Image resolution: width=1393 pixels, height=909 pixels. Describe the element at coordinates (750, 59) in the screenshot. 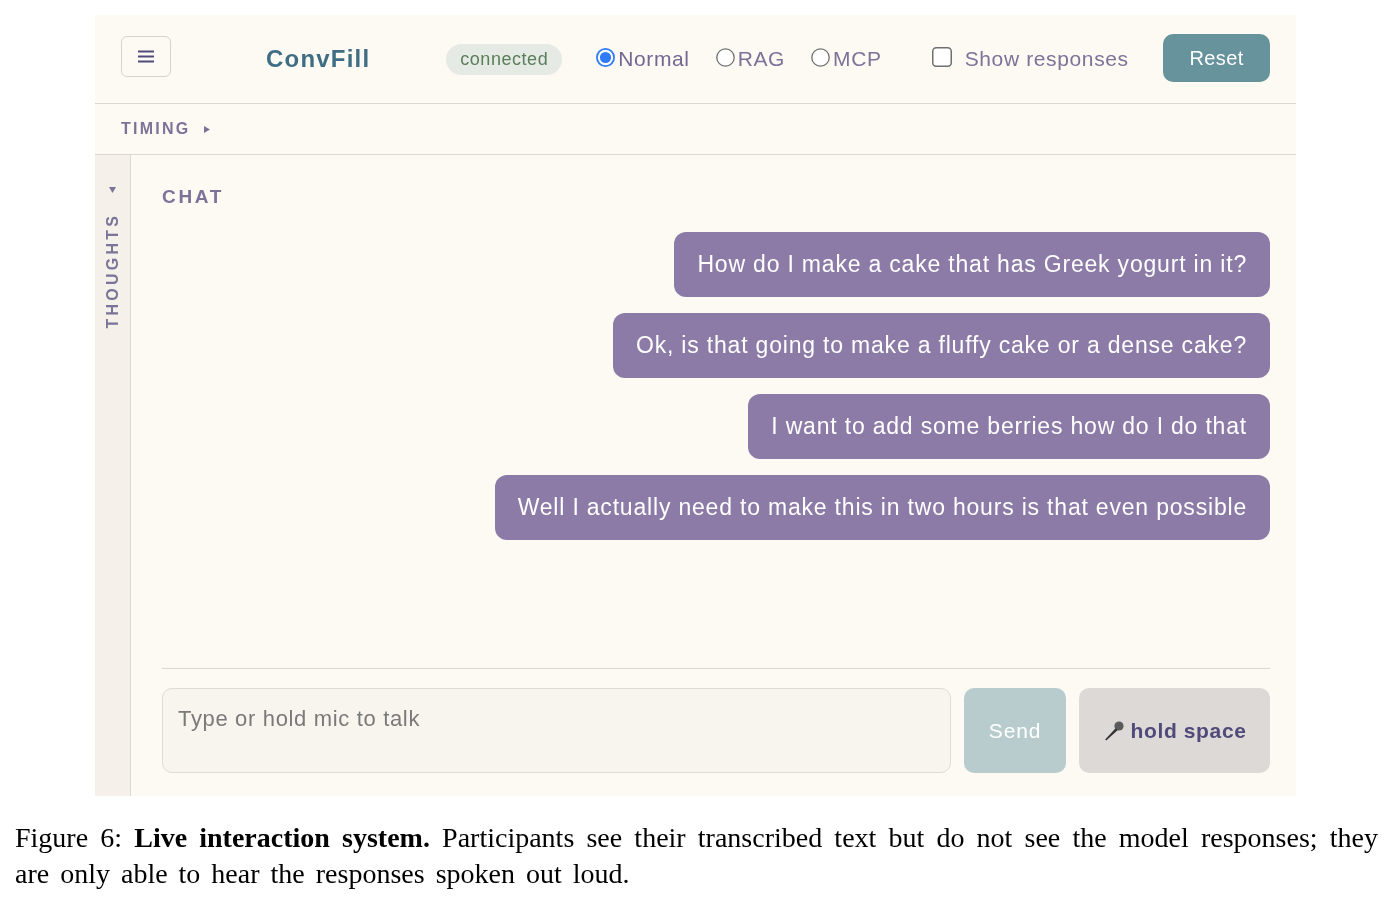

I see `mode-radio: RAG` at that location.